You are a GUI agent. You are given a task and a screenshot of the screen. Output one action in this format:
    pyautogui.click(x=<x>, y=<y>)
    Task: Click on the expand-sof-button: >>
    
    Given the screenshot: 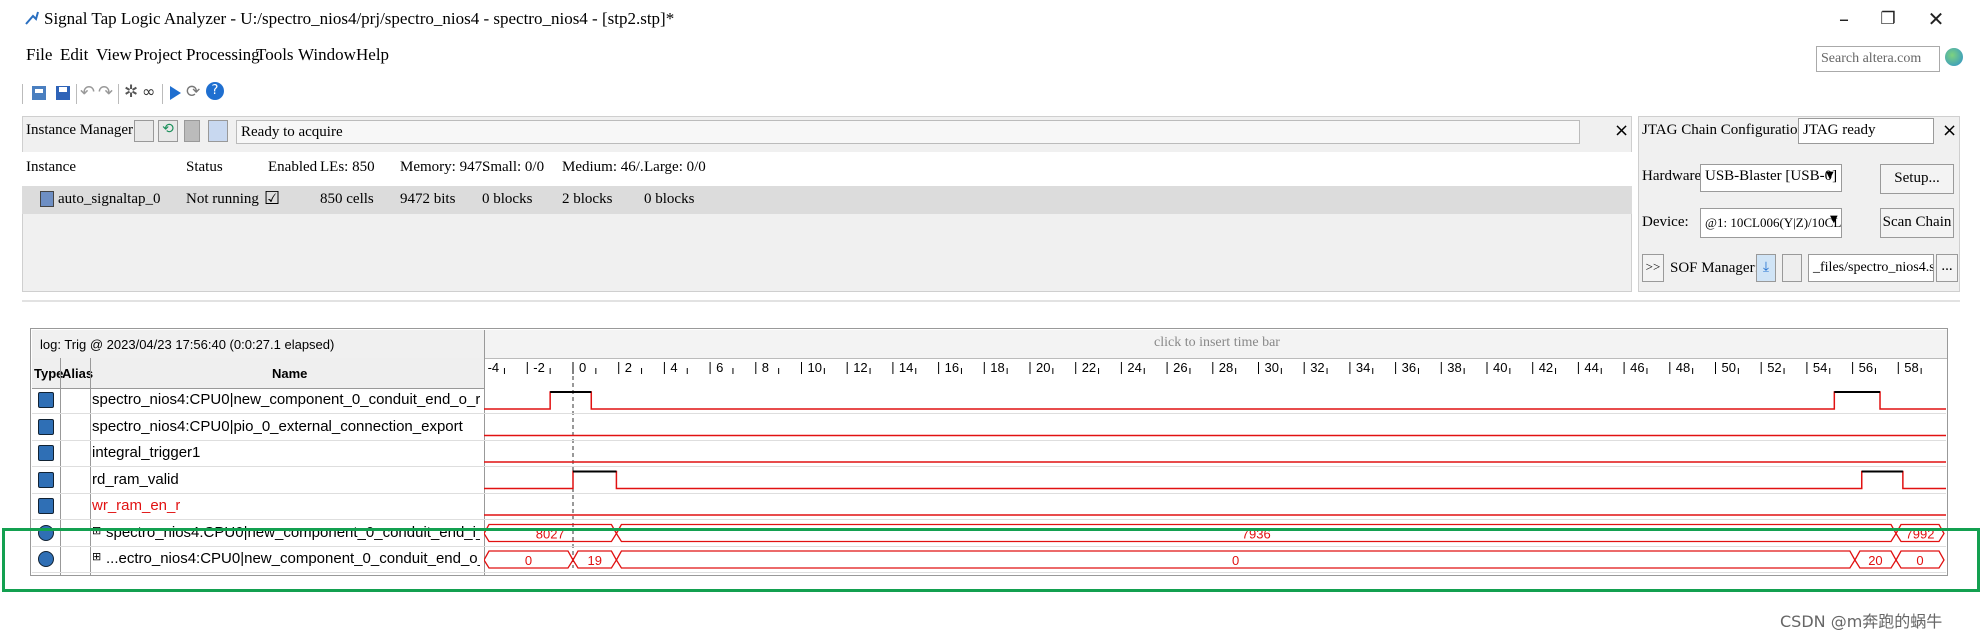 What is the action you would take?
    pyautogui.click(x=1653, y=268)
    